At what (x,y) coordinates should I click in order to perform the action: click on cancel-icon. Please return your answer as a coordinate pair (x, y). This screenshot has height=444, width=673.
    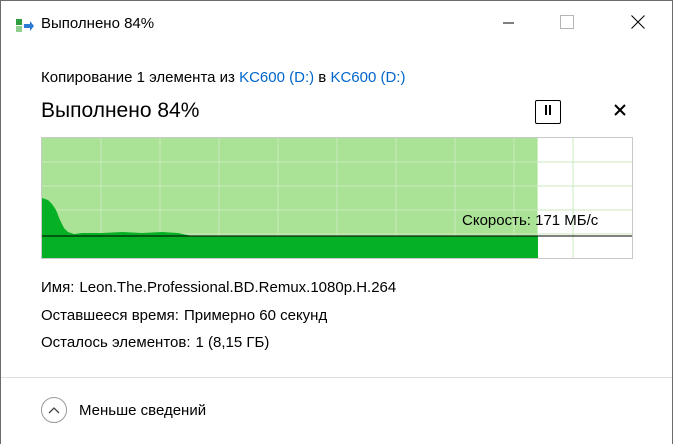
    Looking at the image, I should click on (620, 112).